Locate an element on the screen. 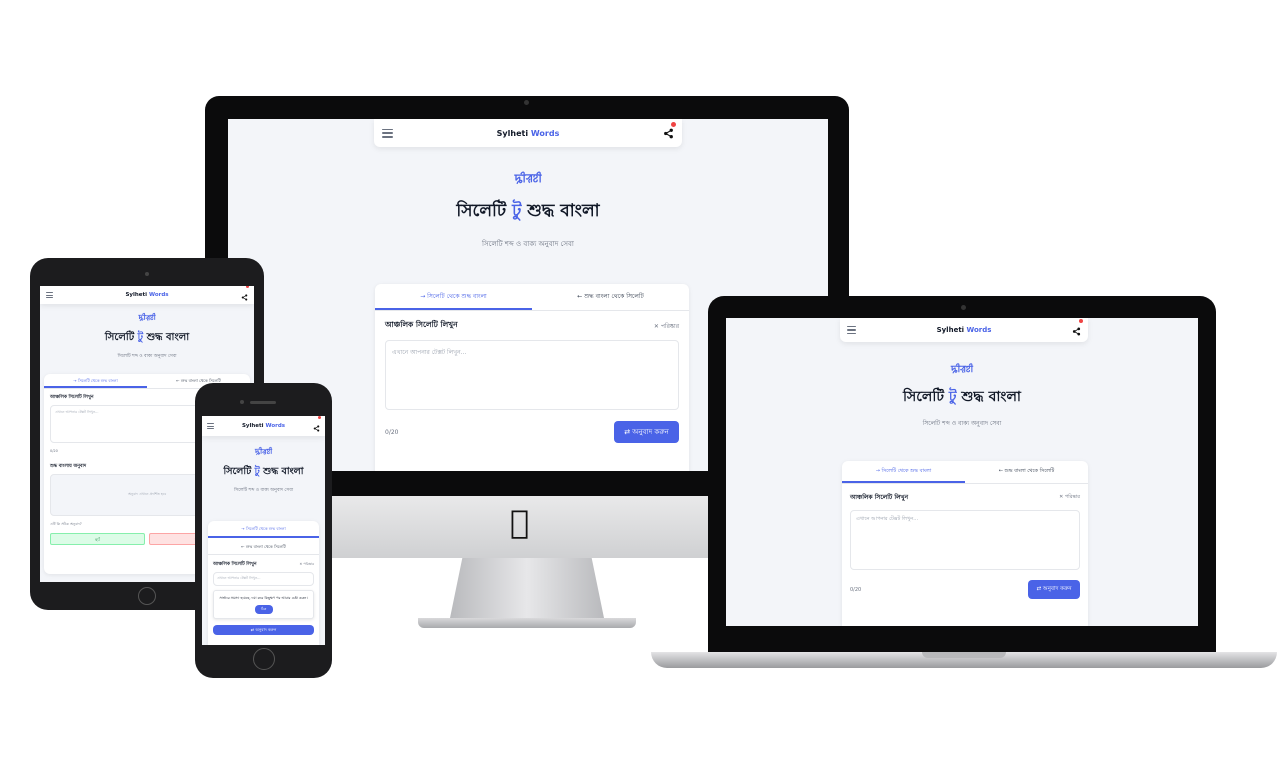 Image resolution: width=1280 pixels, height=757 pixels. output-label: শুদ্ধ বাংলায় অনুবাদ is located at coordinates (68, 466).